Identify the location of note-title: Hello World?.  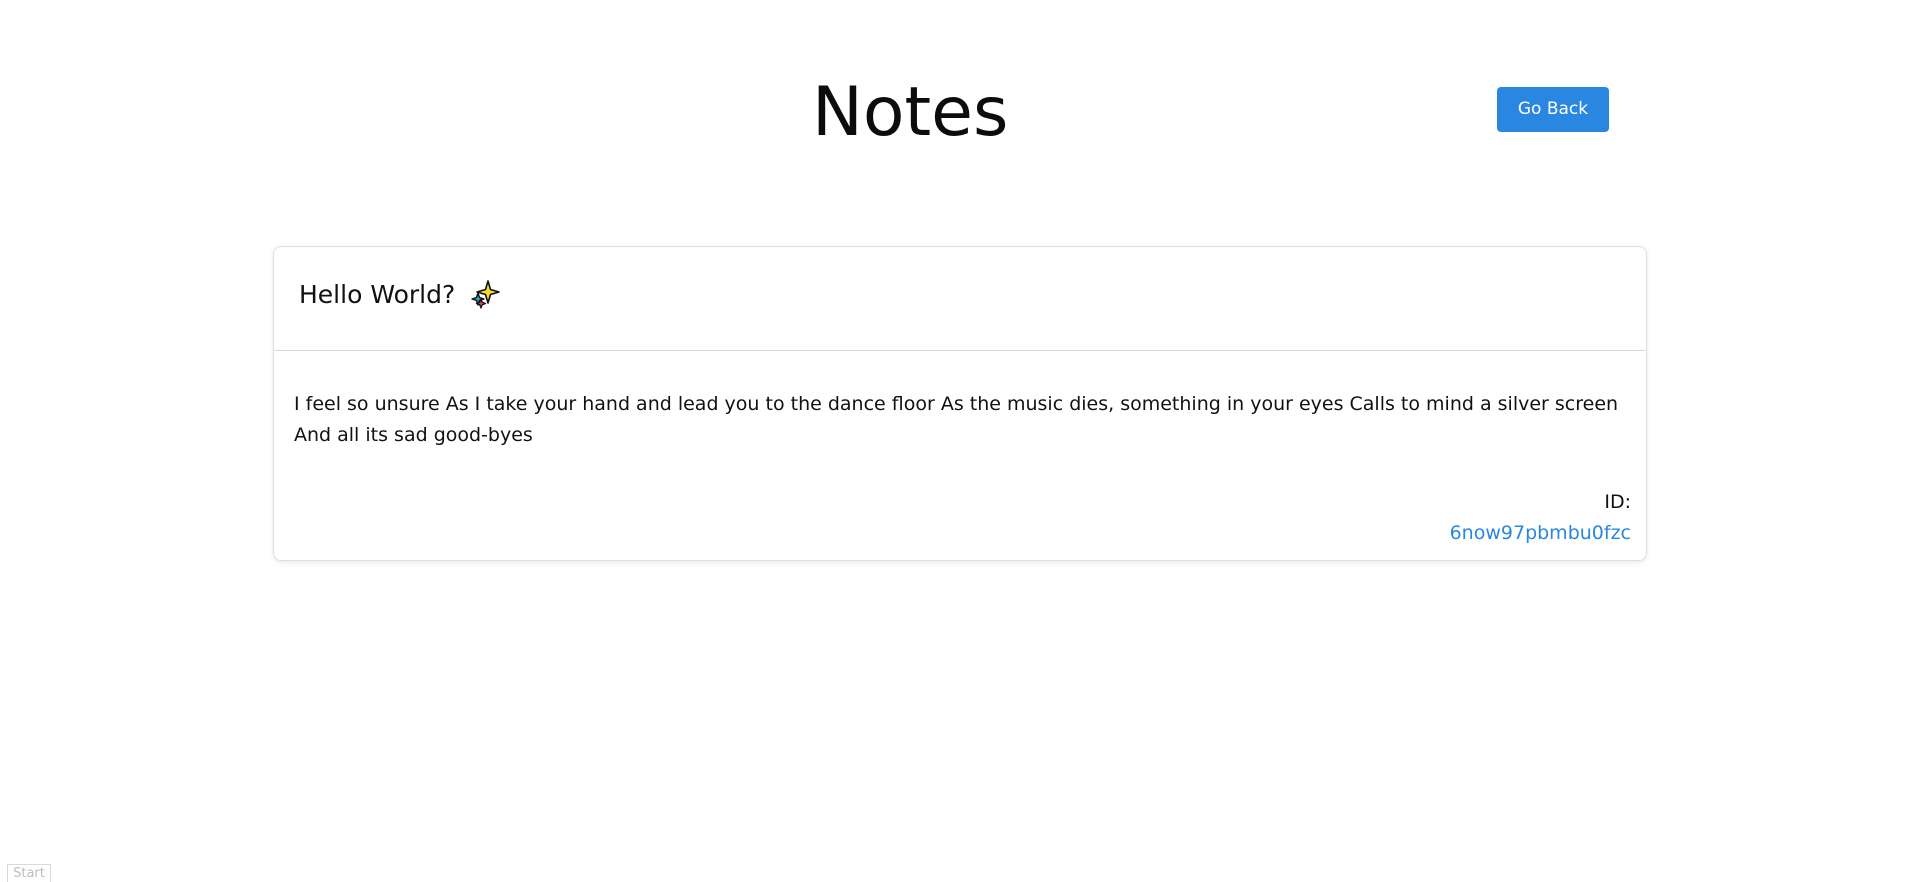
(377, 294).